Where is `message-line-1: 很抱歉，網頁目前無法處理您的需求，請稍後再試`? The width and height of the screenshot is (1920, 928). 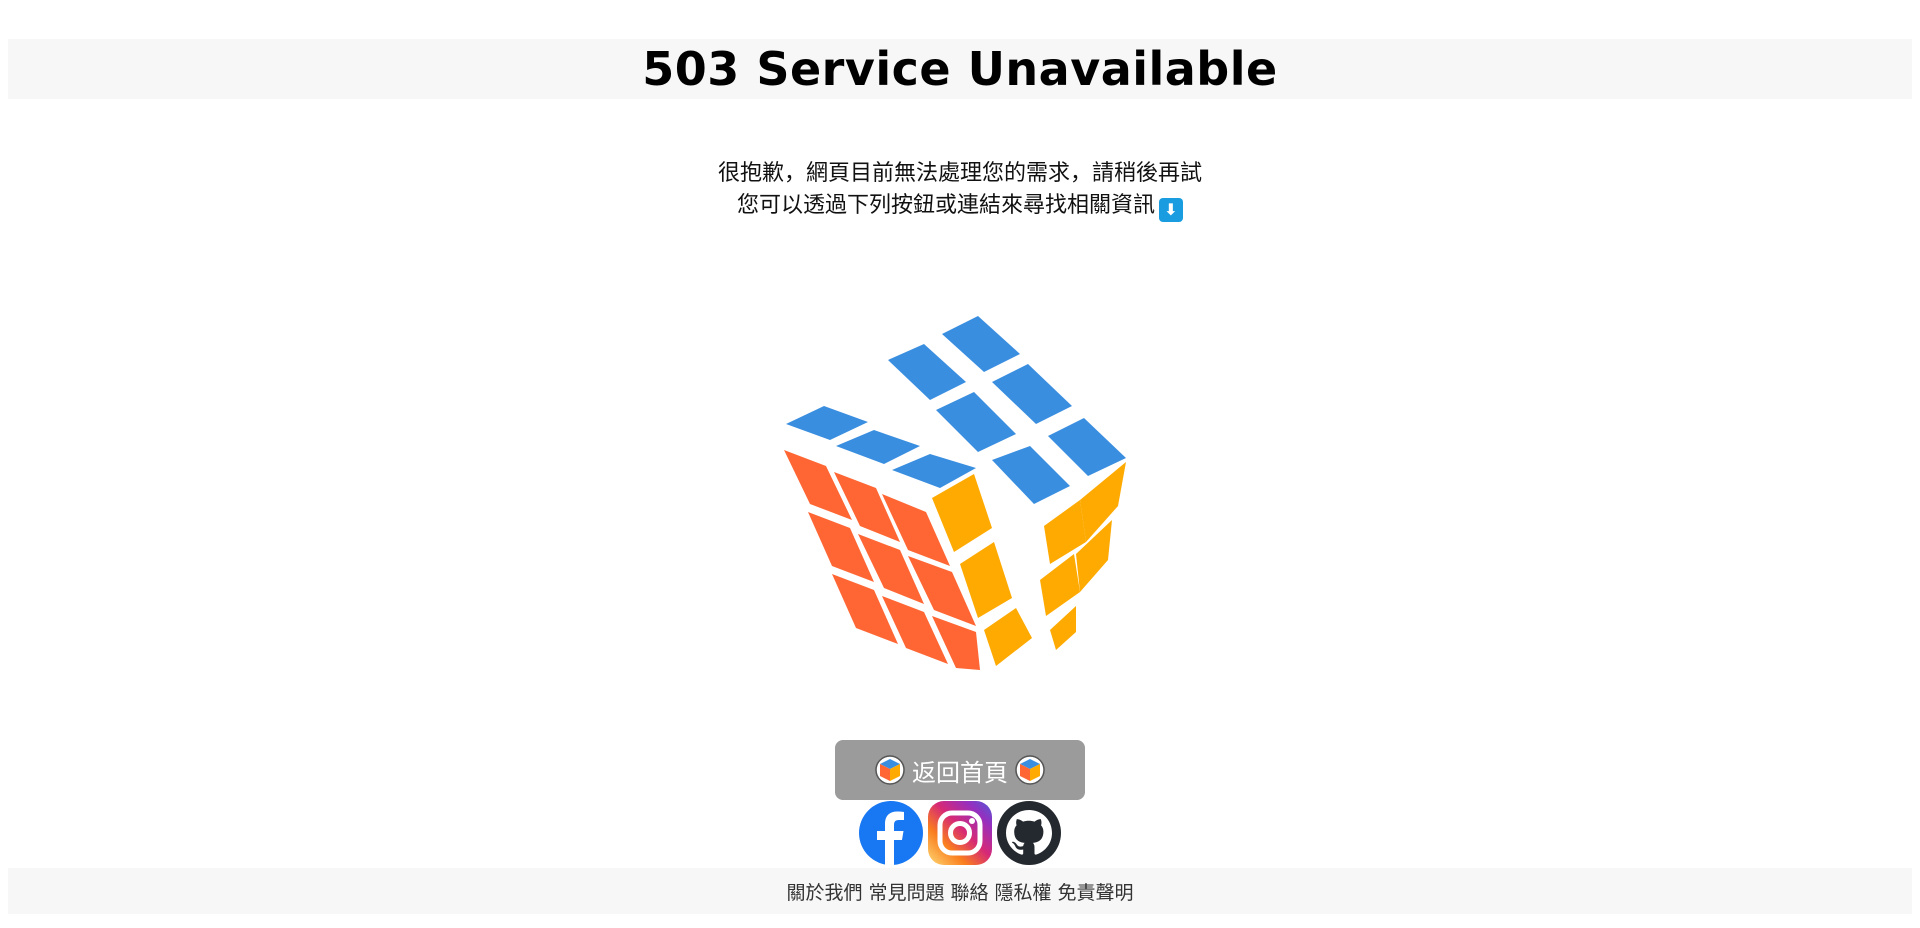
message-line-1: 很抱歉，網頁目前無法處理您的需求，請稍後再試 is located at coordinates (959, 173).